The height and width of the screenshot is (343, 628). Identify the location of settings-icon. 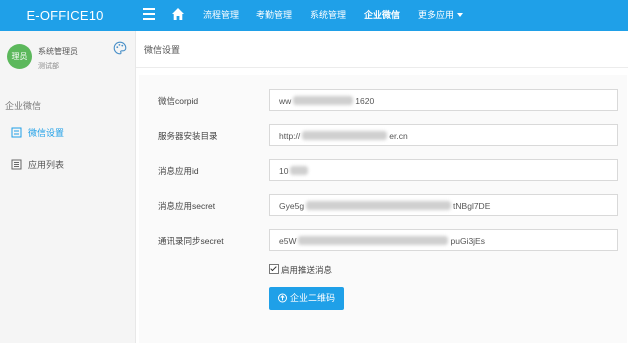
(16, 132).